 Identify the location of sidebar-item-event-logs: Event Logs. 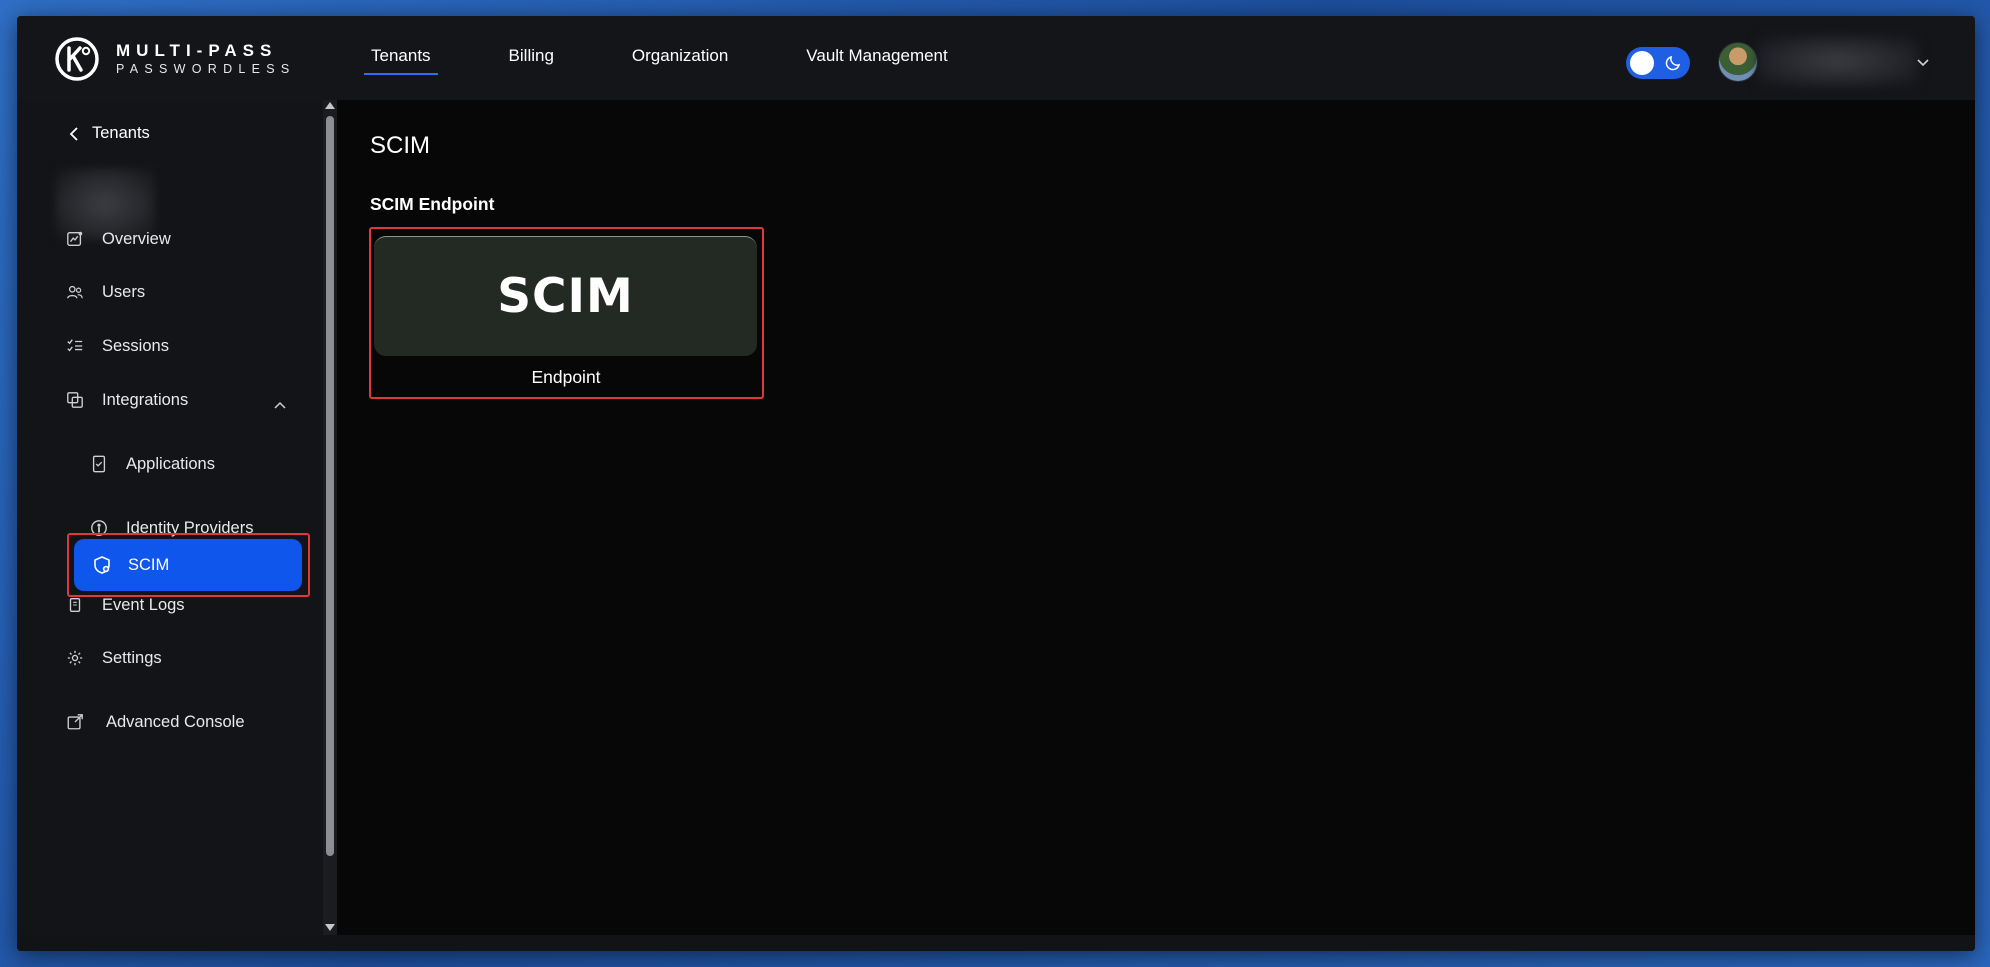
(125, 605).